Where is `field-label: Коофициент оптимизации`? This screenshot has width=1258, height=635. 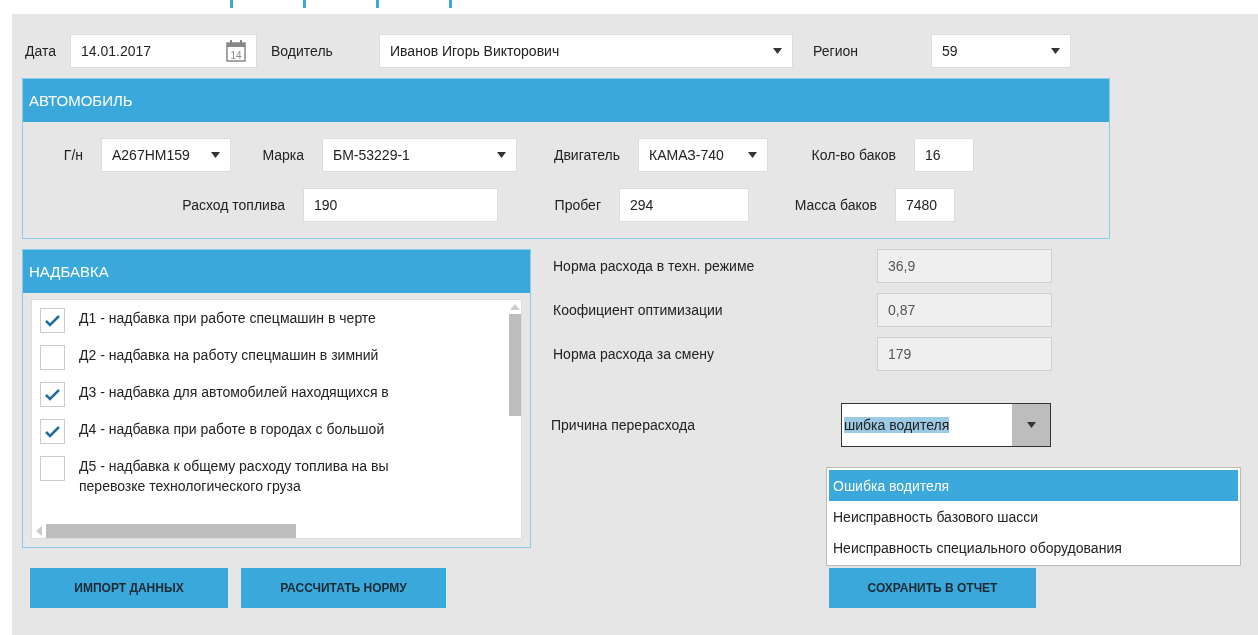 field-label: Коофициент оптимизации is located at coordinates (638, 310).